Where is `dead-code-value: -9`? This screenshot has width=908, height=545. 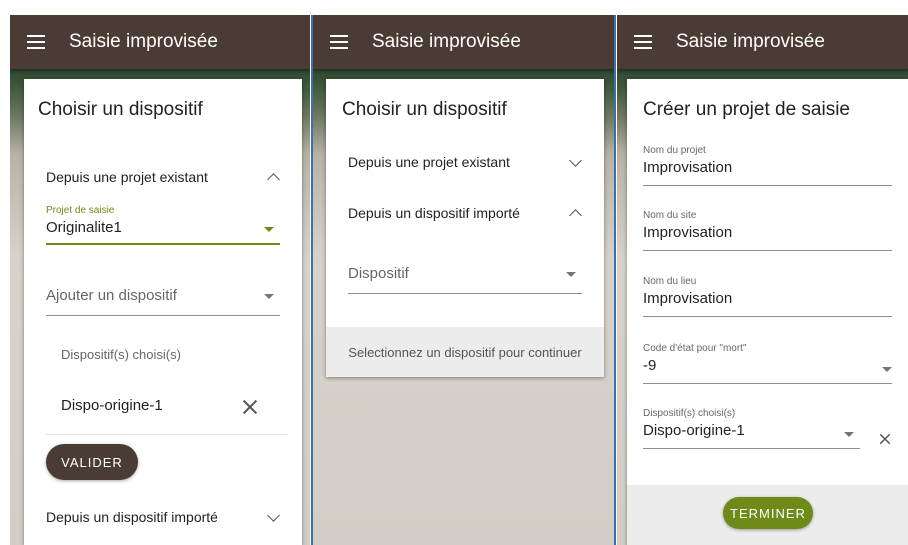
dead-code-value: -9 is located at coordinates (650, 365).